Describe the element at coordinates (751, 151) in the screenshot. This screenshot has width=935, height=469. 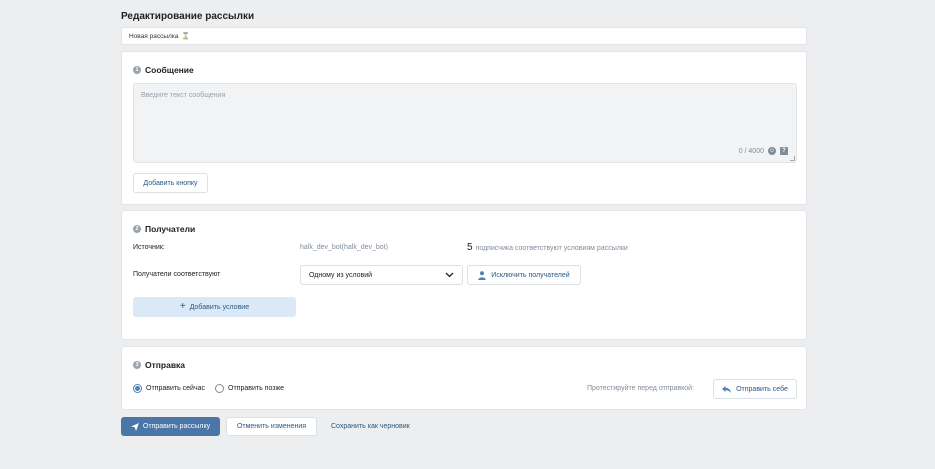
I see `char-counter-text: 0 / 4000` at that location.